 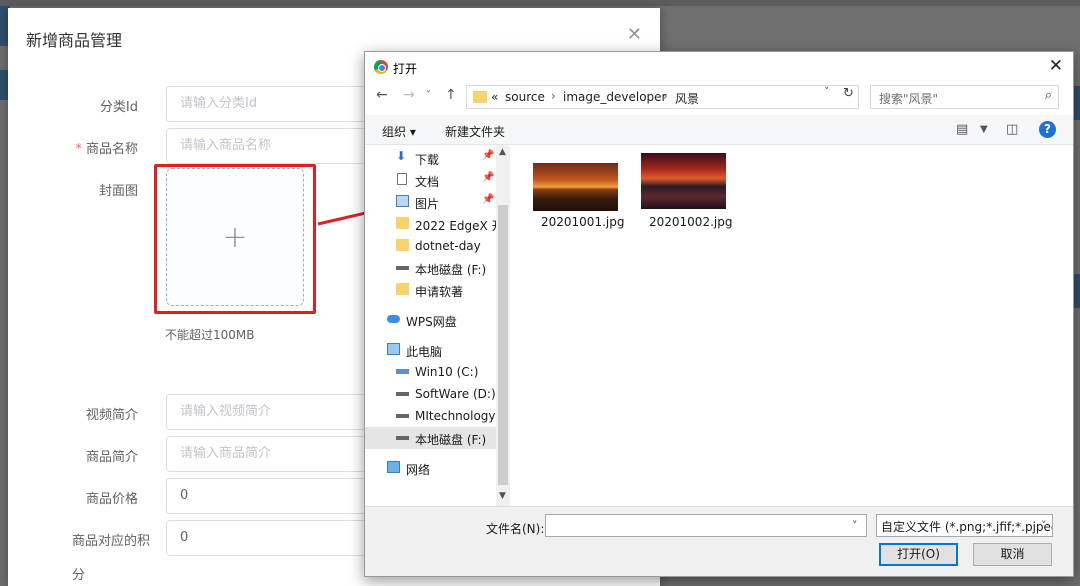 What do you see at coordinates (908, 98) in the screenshot?
I see `search-input: 搜索"风景"` at bounding box center [908, 98].